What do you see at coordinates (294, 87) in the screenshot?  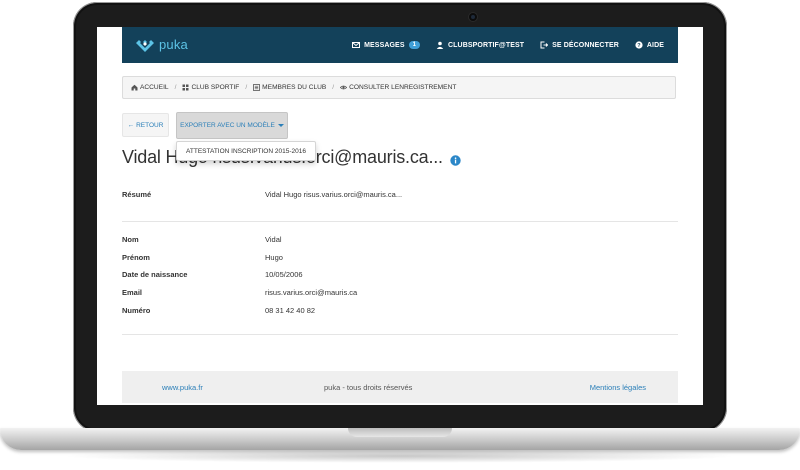 I see `breadcrumb-members-label: MEMBRES DU CLUB` at bounding box center [294, 87].